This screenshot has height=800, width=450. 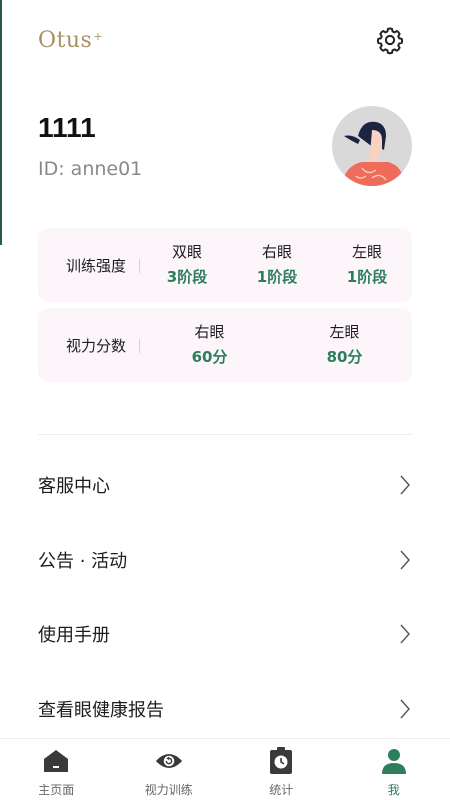 What do you see at coordinates (344, 357) in the screenshot?
I see `col-value: 80分` at bounding box center [344, 357].